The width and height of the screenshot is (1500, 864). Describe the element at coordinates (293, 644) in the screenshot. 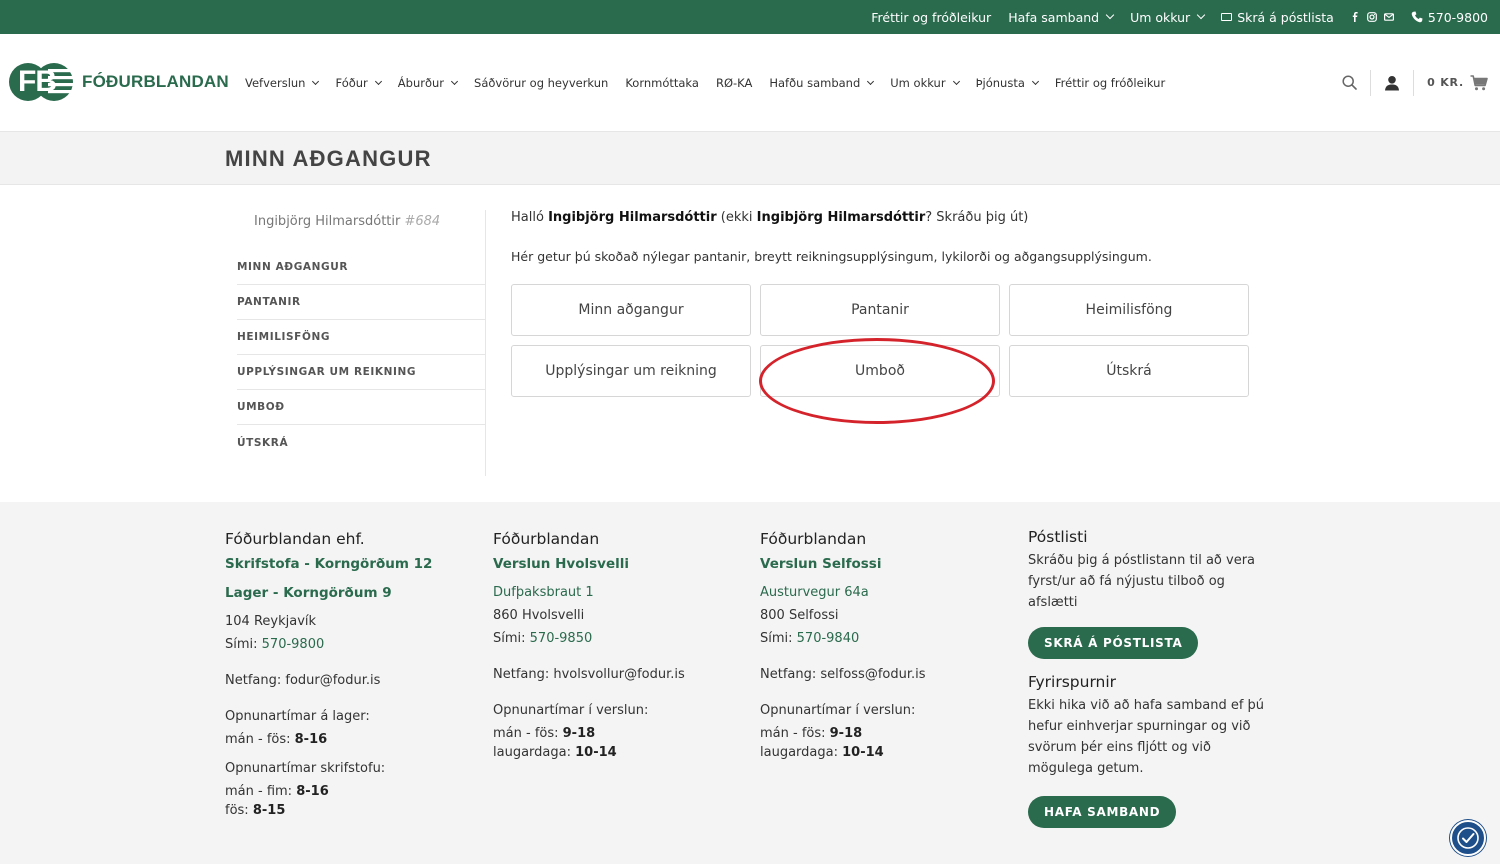

I see `footer-phone-number: 570-9800` at that location.